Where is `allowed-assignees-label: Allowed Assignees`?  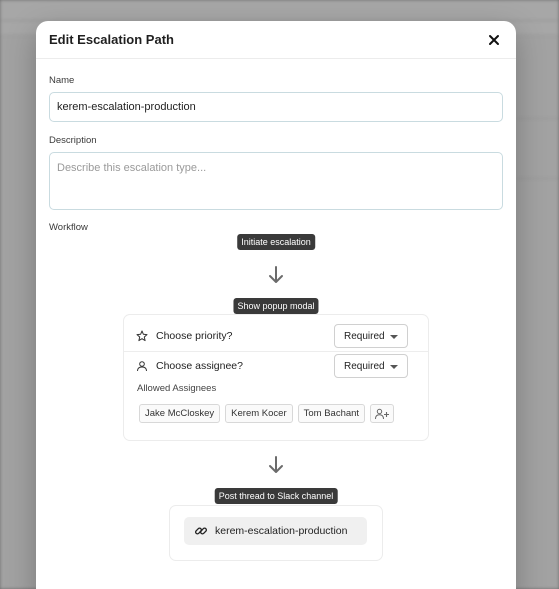 allowed-assignees-label: Allowed Assignees is located at coordinates (177, 388).